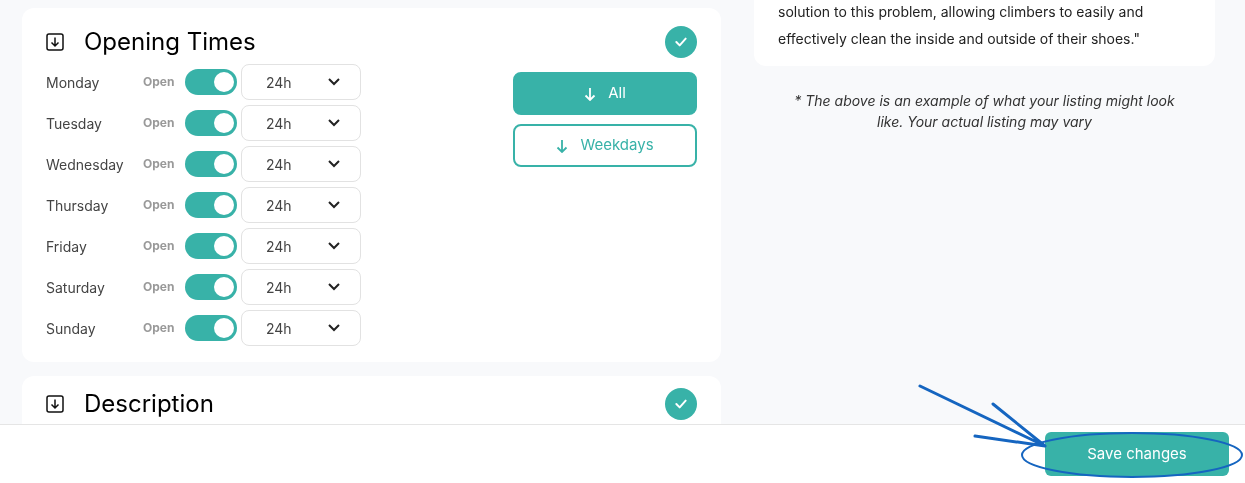  Describe the element at coordinates (78, 205) in the screenshot. I see `day-label: Thursday` at that location.